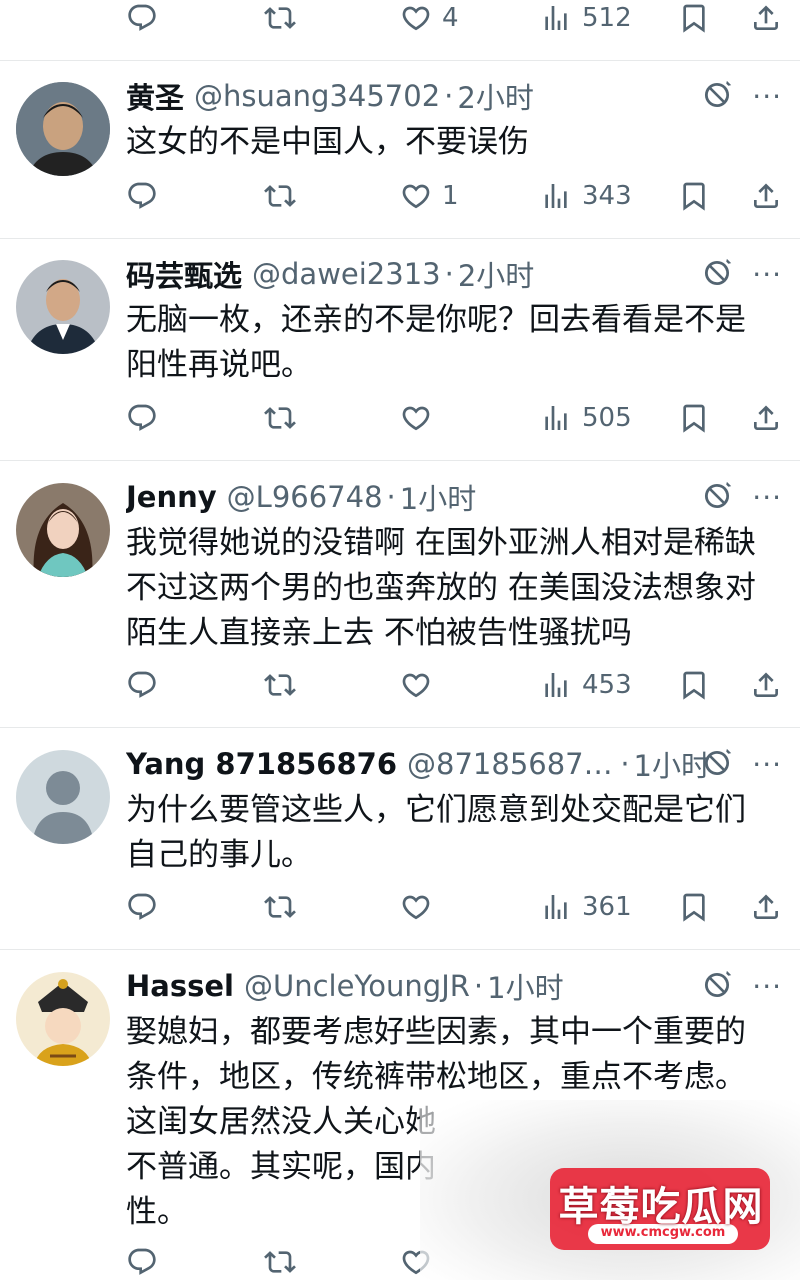  Describe the element at coordinates (305, 497) in the screenshot. I see `user-handle: @L966748` at that location.